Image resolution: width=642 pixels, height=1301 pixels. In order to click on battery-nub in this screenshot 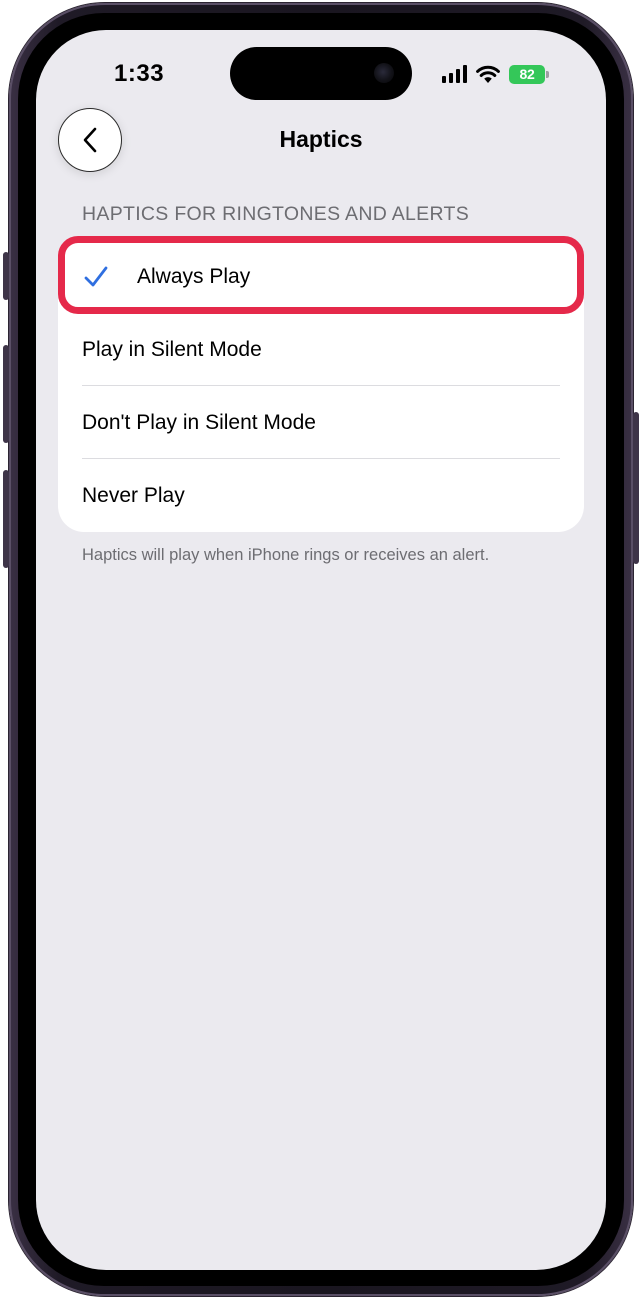, I will do `click(547, 74)`.